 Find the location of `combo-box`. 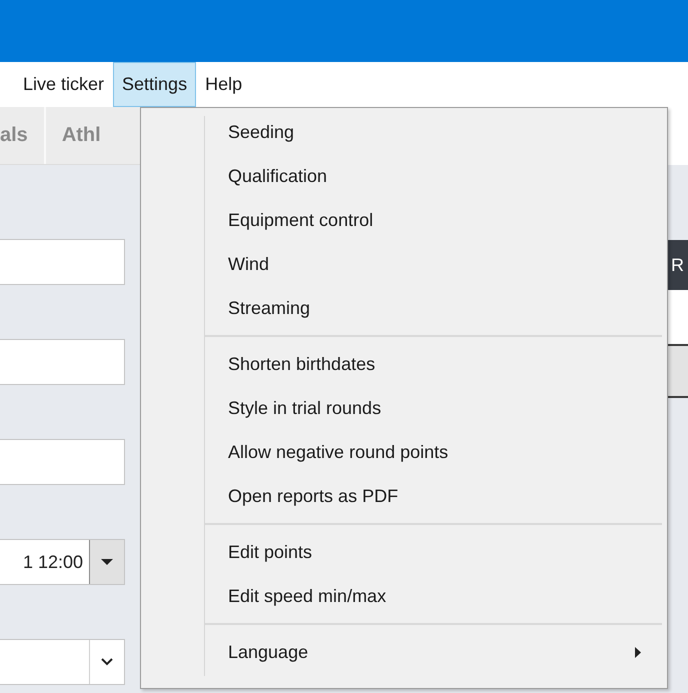

combo-box is located at coordinates (62, 662).